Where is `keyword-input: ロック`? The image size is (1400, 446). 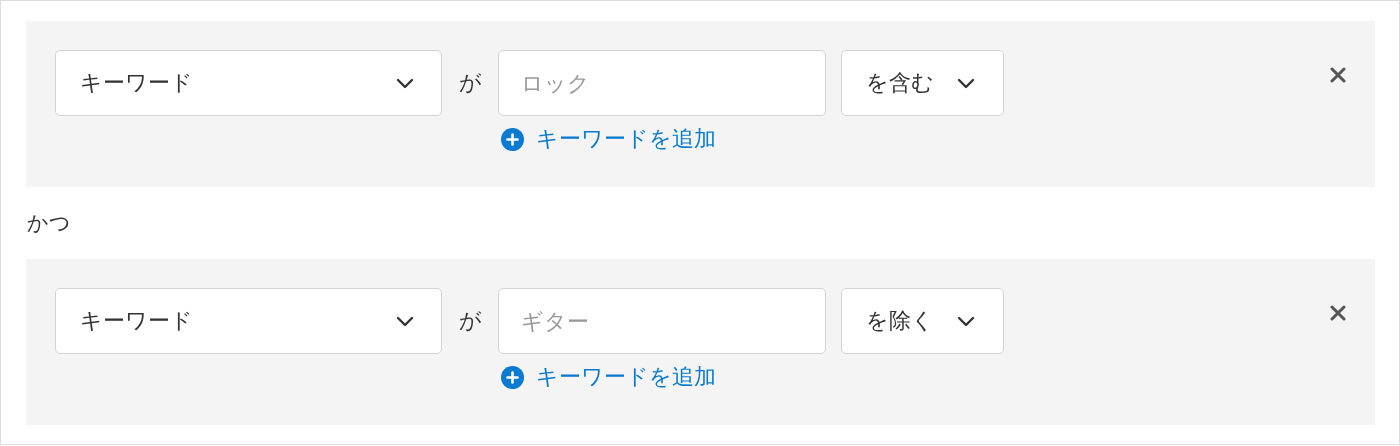
keyword-input: ロック is located at coordinates (662, 83).